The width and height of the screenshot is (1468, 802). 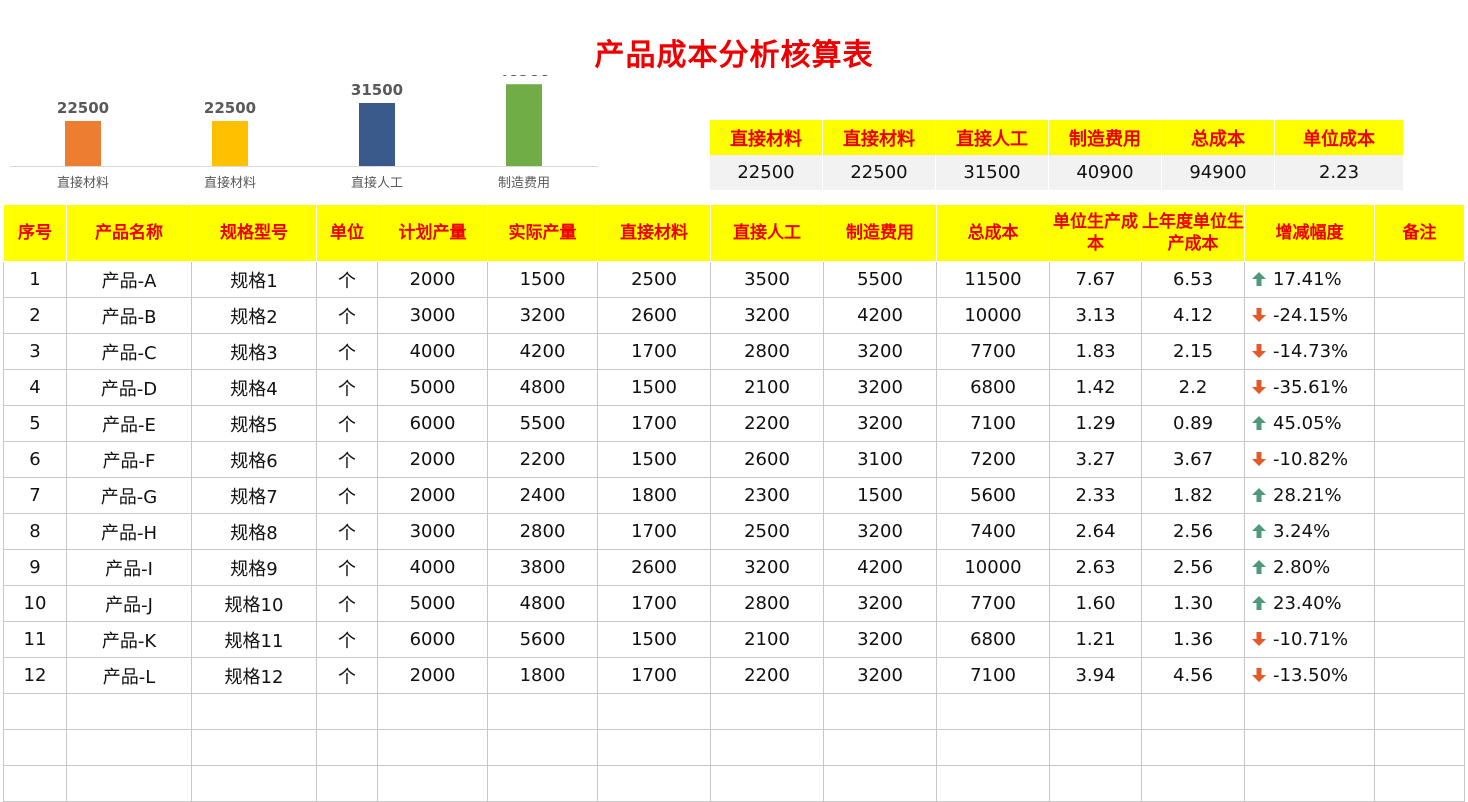 I want to click on cell-actual: 2400, so click(x=542, y=495).